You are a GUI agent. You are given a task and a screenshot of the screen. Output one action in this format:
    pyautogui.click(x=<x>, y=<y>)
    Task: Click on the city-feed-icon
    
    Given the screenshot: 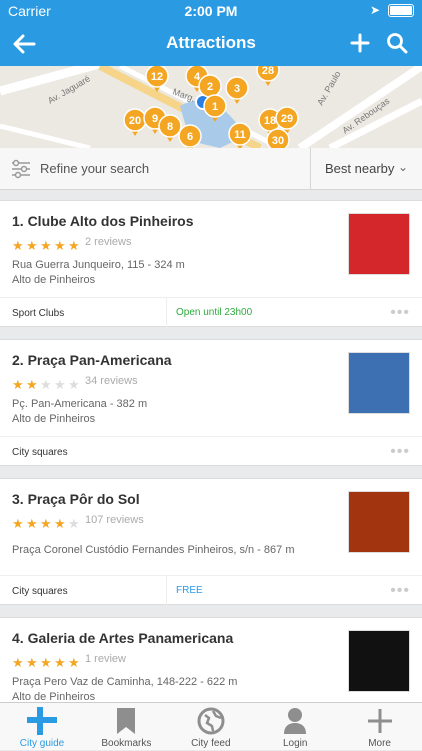 What is the action you would take?
    pyautogui.click(x=211, y=721)
    